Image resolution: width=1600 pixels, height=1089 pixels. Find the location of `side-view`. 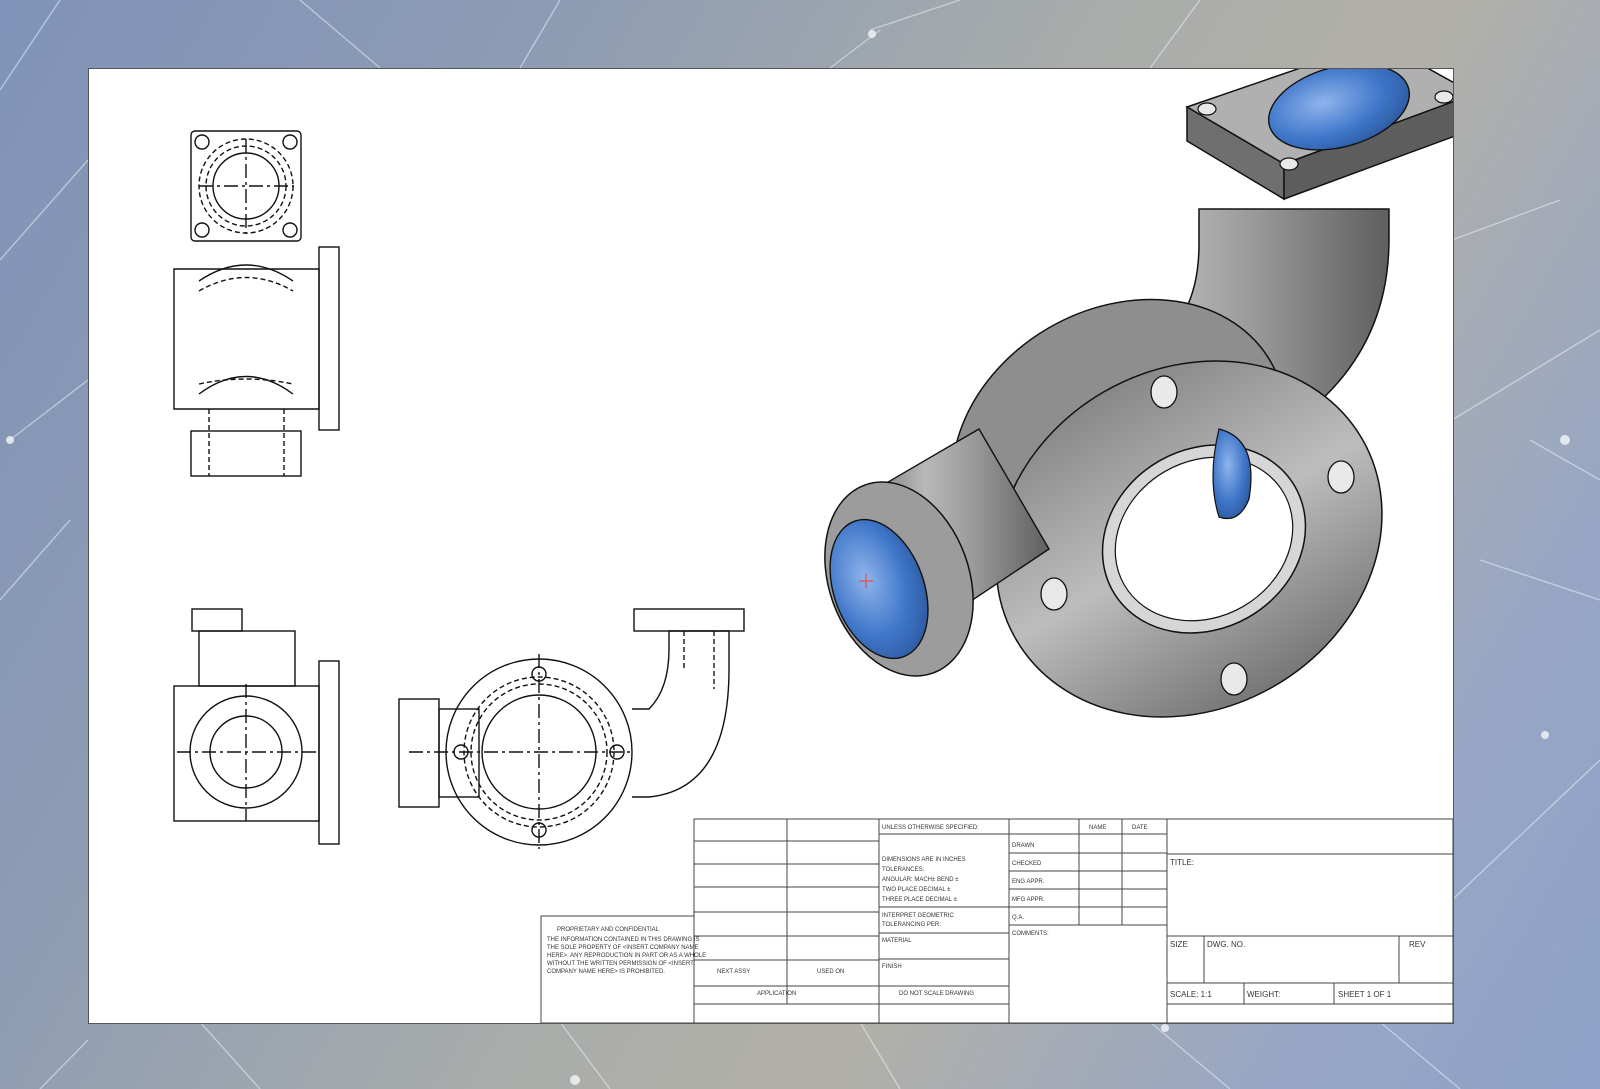

side-view is located at coordinates (571, 728).